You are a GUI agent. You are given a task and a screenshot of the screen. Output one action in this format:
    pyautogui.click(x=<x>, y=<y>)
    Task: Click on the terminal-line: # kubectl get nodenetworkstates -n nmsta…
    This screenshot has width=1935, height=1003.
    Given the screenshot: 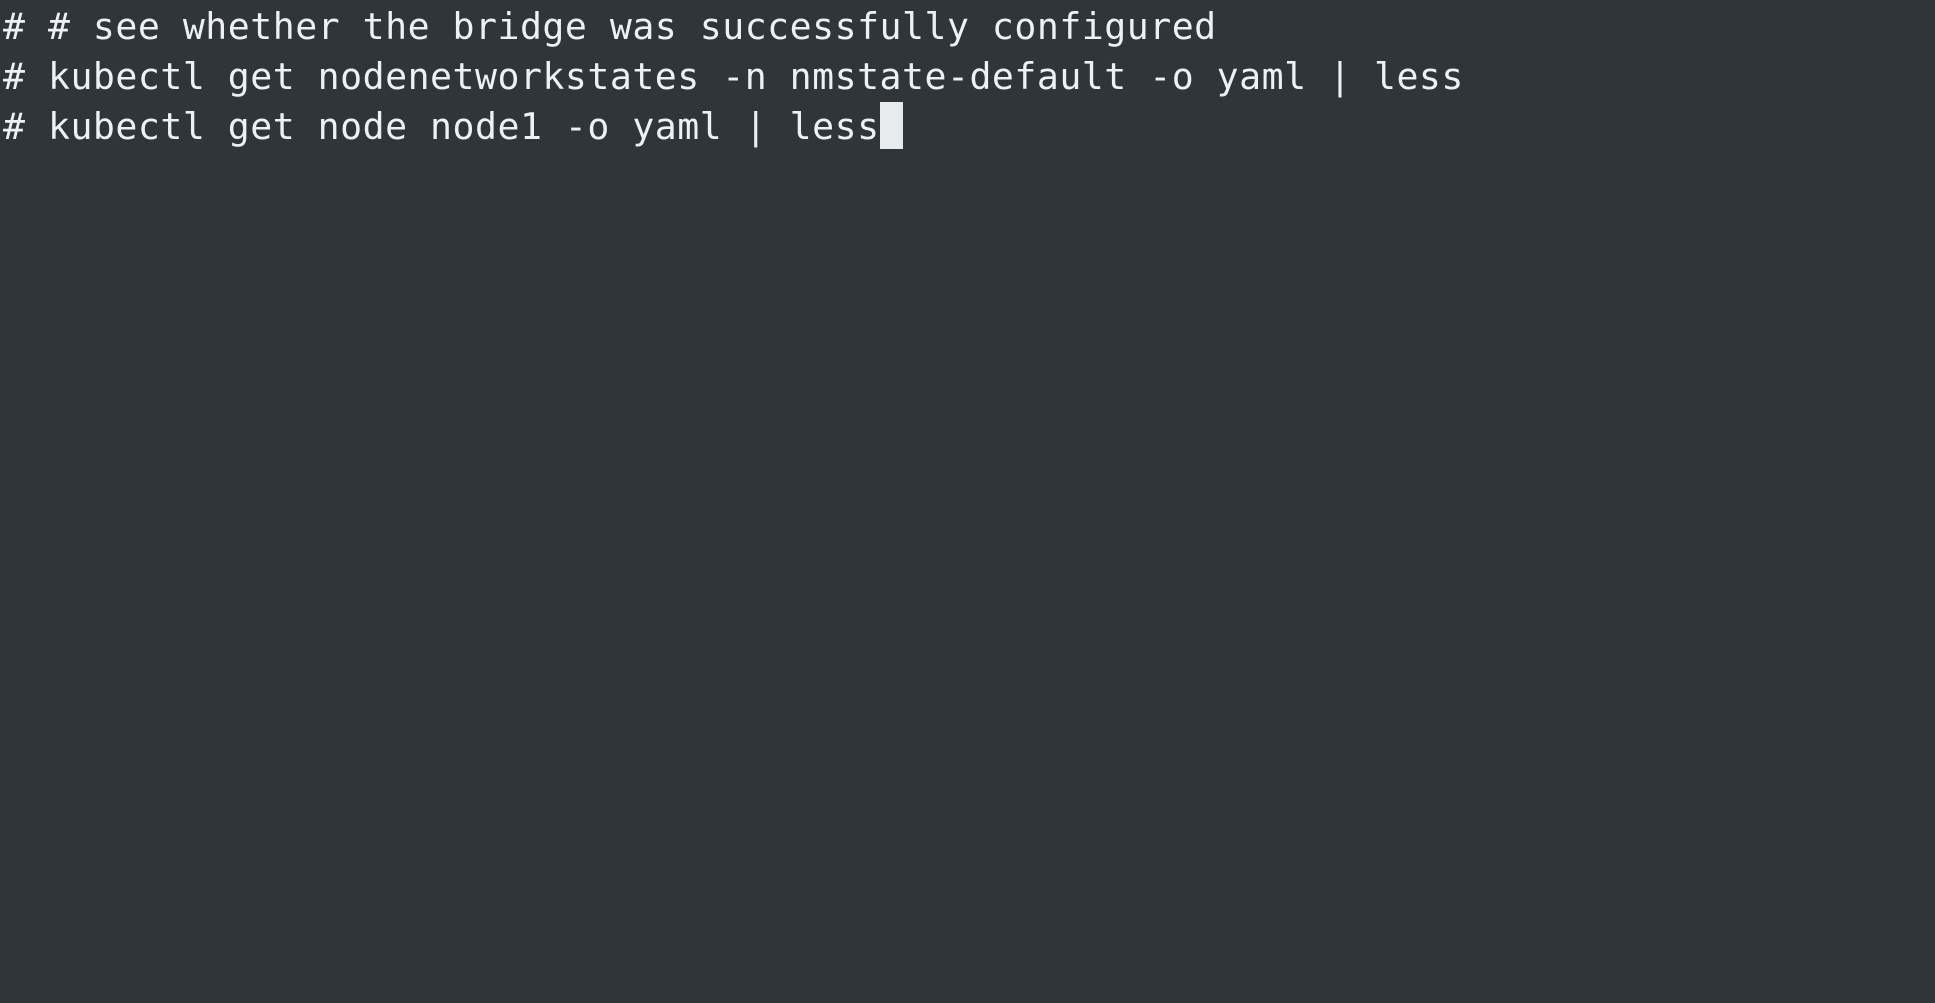 What is the action you would take?
    pyautogui.click(x=969, y=77)
    